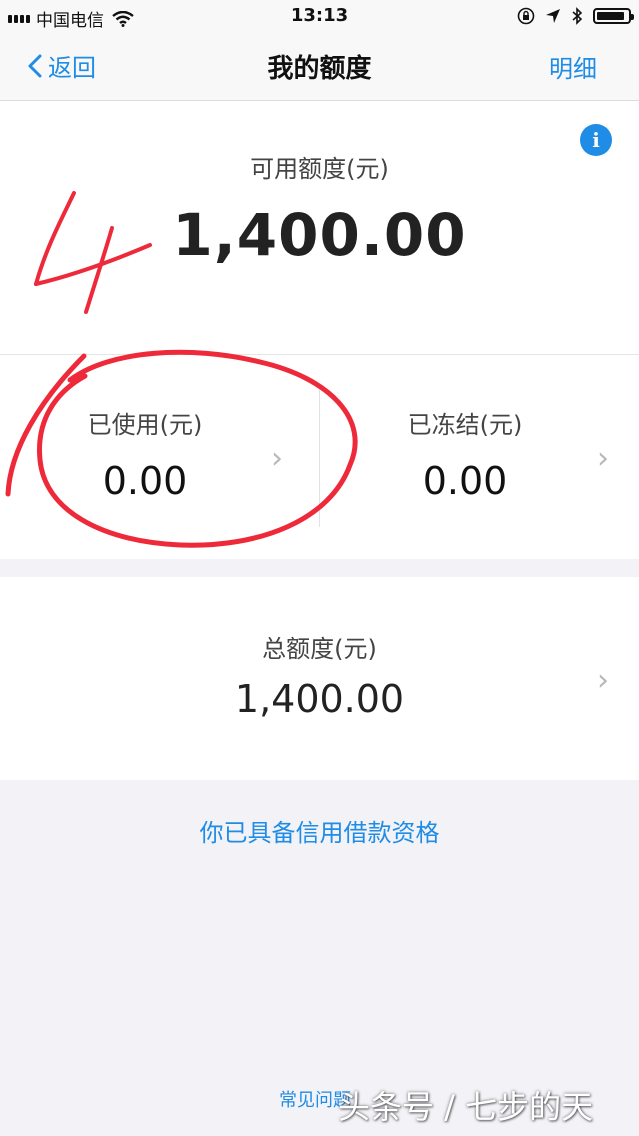  I want to click on eligibility-link: 你已具备信用借款资格, so click(319, 830).